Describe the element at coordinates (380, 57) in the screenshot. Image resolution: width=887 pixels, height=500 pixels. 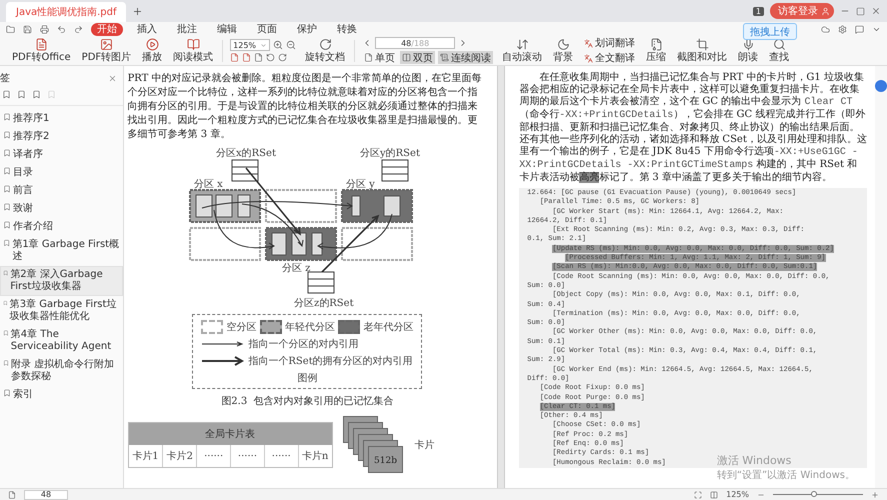
I see `view-mode-button: 单页` at that location.